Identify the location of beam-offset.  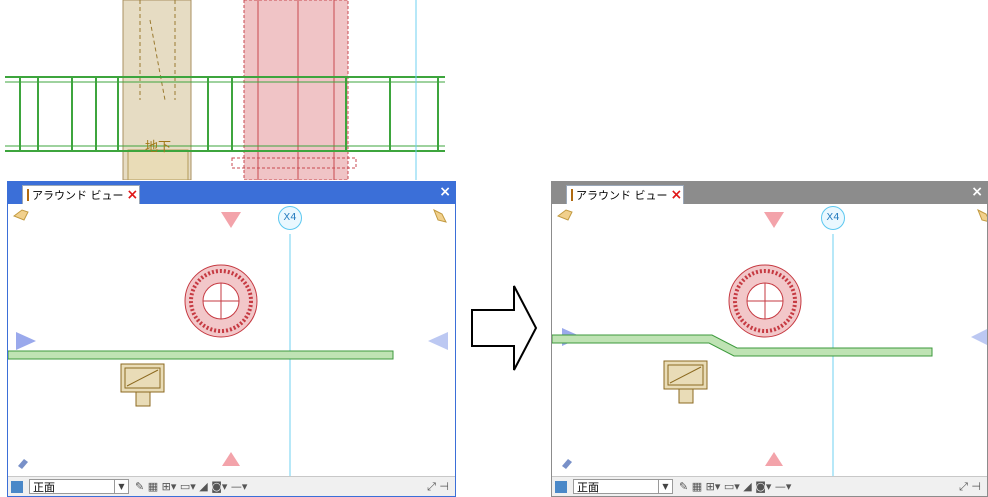
(742, 345).